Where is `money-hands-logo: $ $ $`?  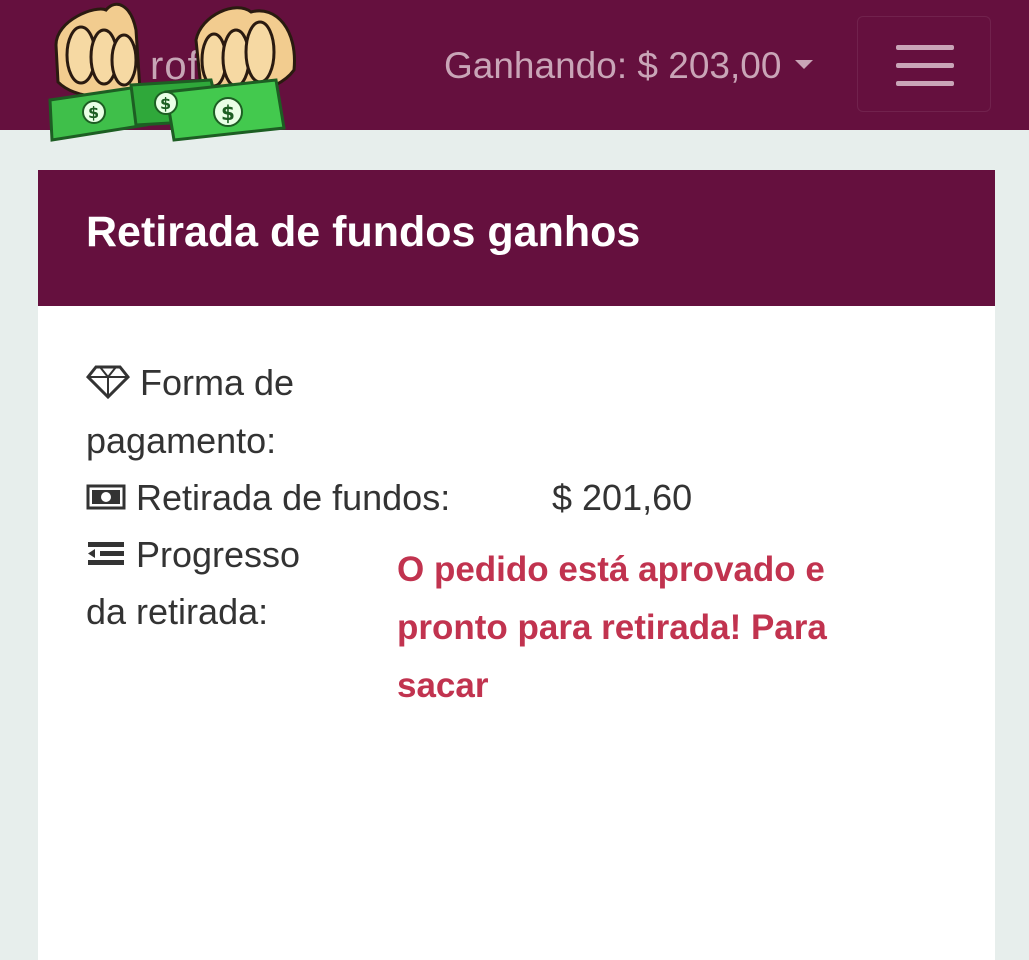
money-hands-logo: $ $ $ is located at coordinates (171, 75).